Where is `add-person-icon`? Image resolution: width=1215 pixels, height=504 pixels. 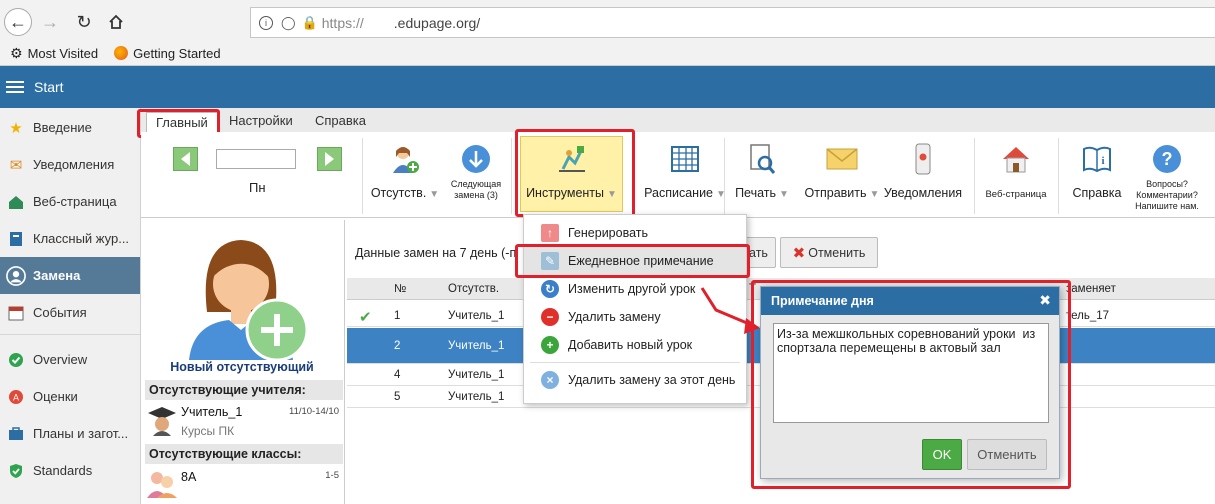
add-person-icon is located at coordinates (405, 159).